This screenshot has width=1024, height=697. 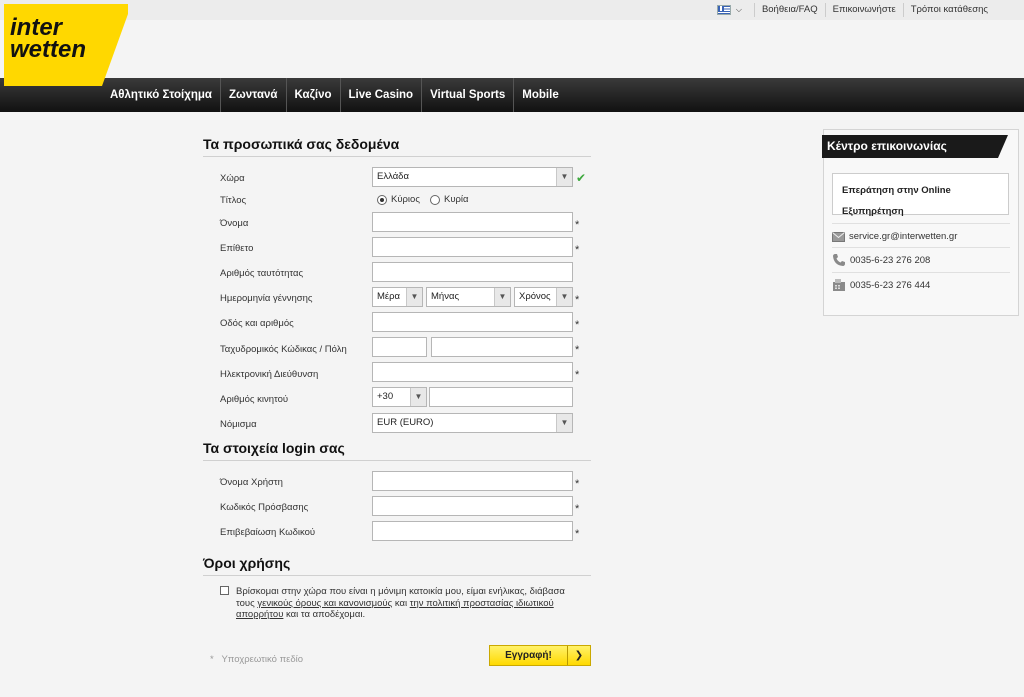 What do you see at coordinates (472, 322) in the screenshot?
I see `street-input` at bounding box center [472, 322].